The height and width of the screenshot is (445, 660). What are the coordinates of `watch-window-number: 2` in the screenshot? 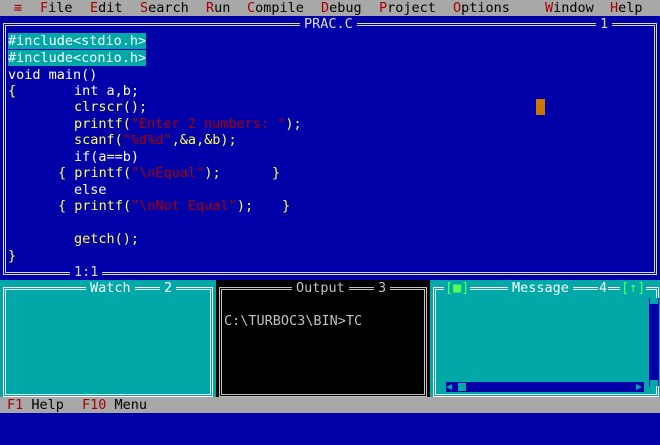 It's located at (168, 288).